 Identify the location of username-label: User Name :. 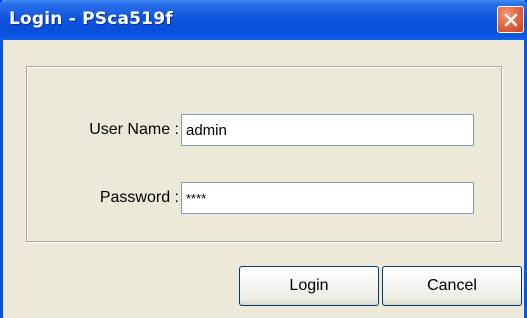
(134, 129).